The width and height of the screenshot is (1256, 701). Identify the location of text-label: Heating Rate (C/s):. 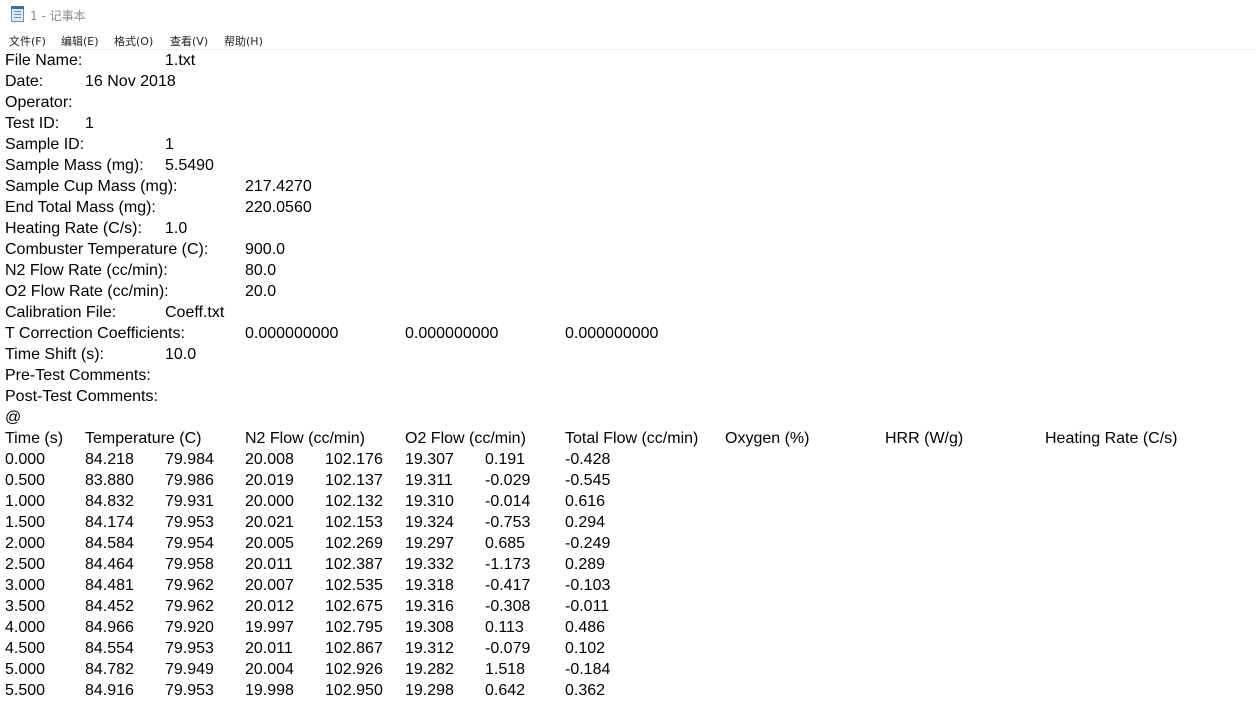
(73, 228).